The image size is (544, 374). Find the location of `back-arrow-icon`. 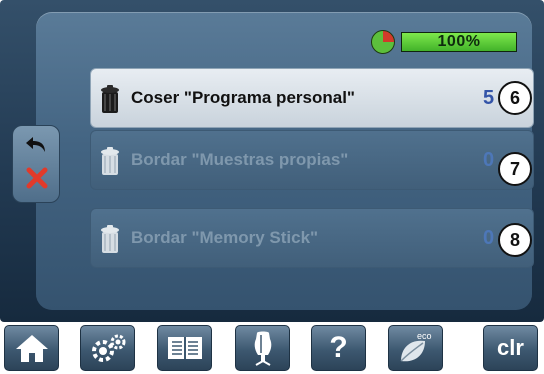

back-arrow-icon is located at coordinates (37, 145).